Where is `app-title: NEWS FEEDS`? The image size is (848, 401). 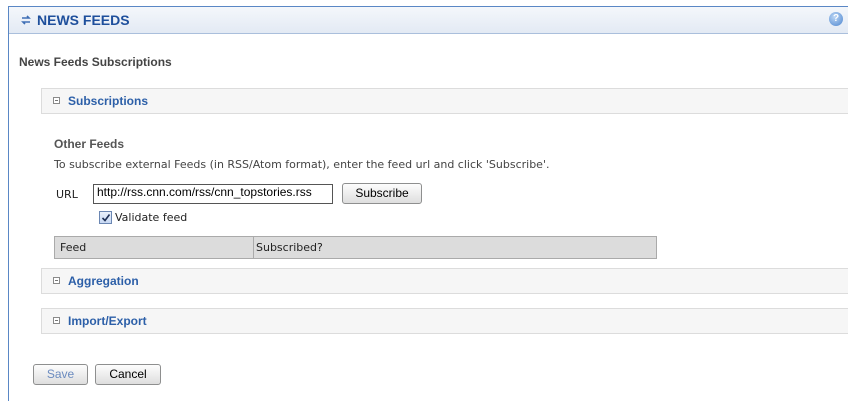 app-title: NEWS FEEDS is located at coordinates (83, 20).